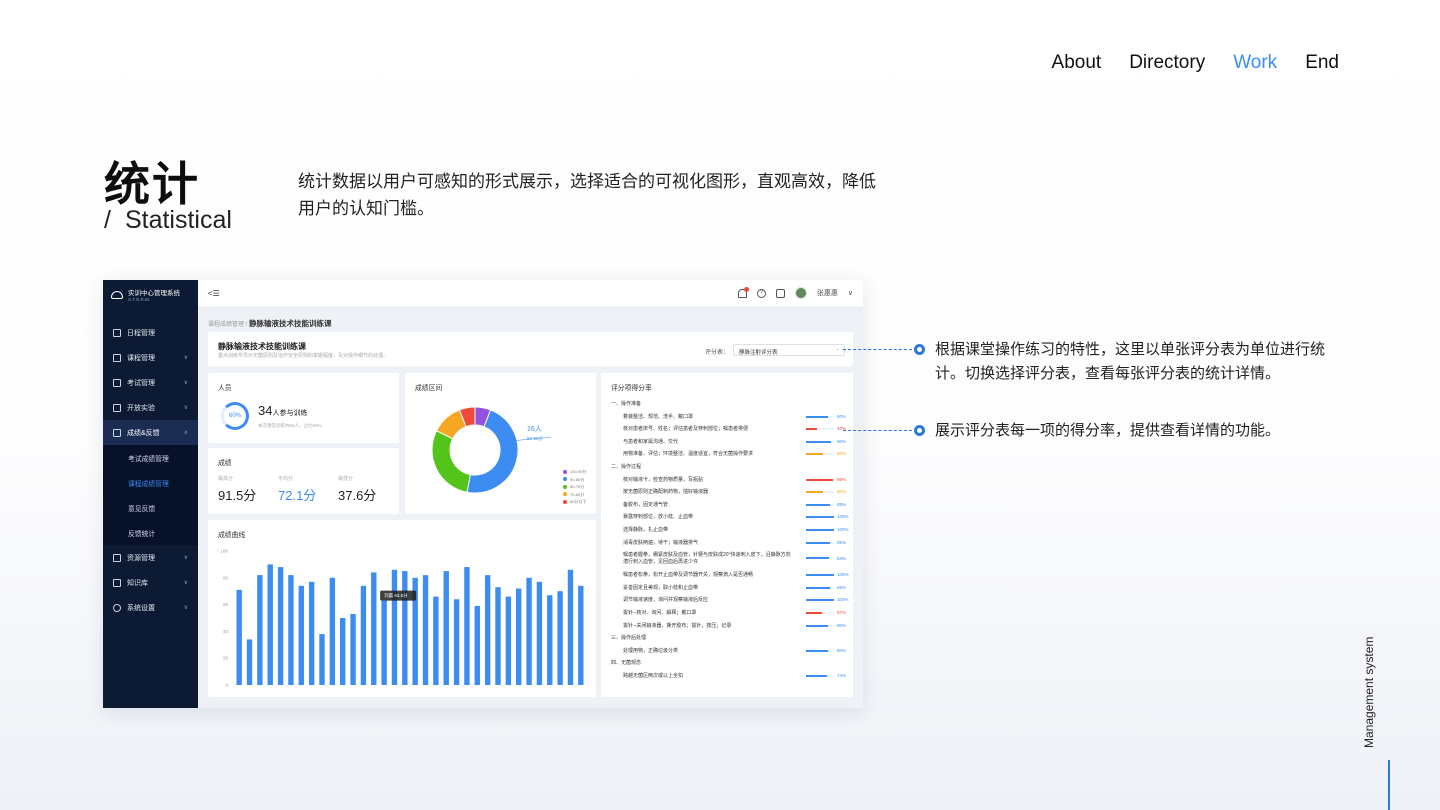 This screenshot has width=1440, height=810. Describe the element at coordinates (1255, 63) in the screenshot. I see `nav-work: Work` at that location.